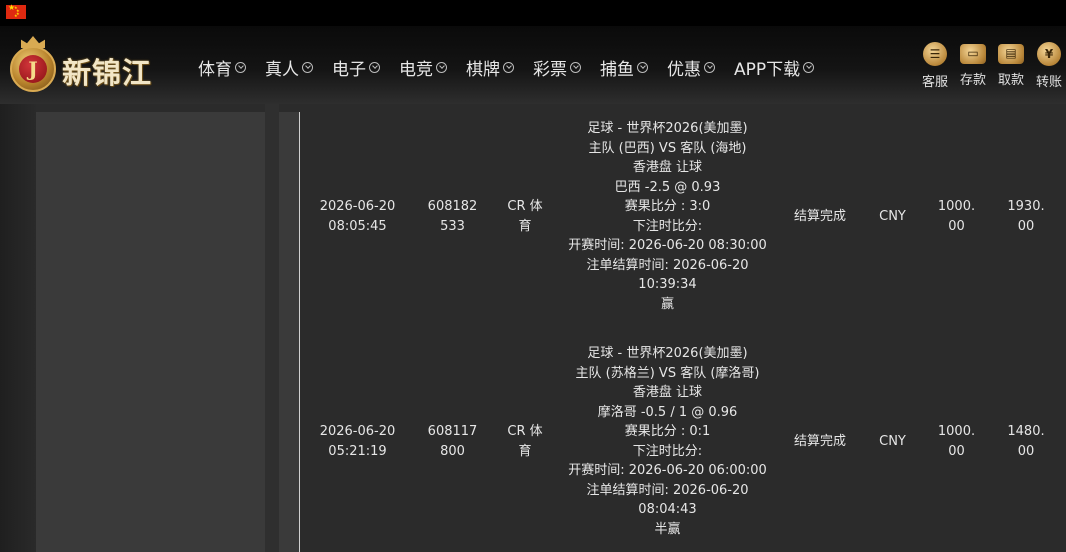 The image size is (1066, 552). I want to click on quick-action-label: 客服, so click(934, 82).